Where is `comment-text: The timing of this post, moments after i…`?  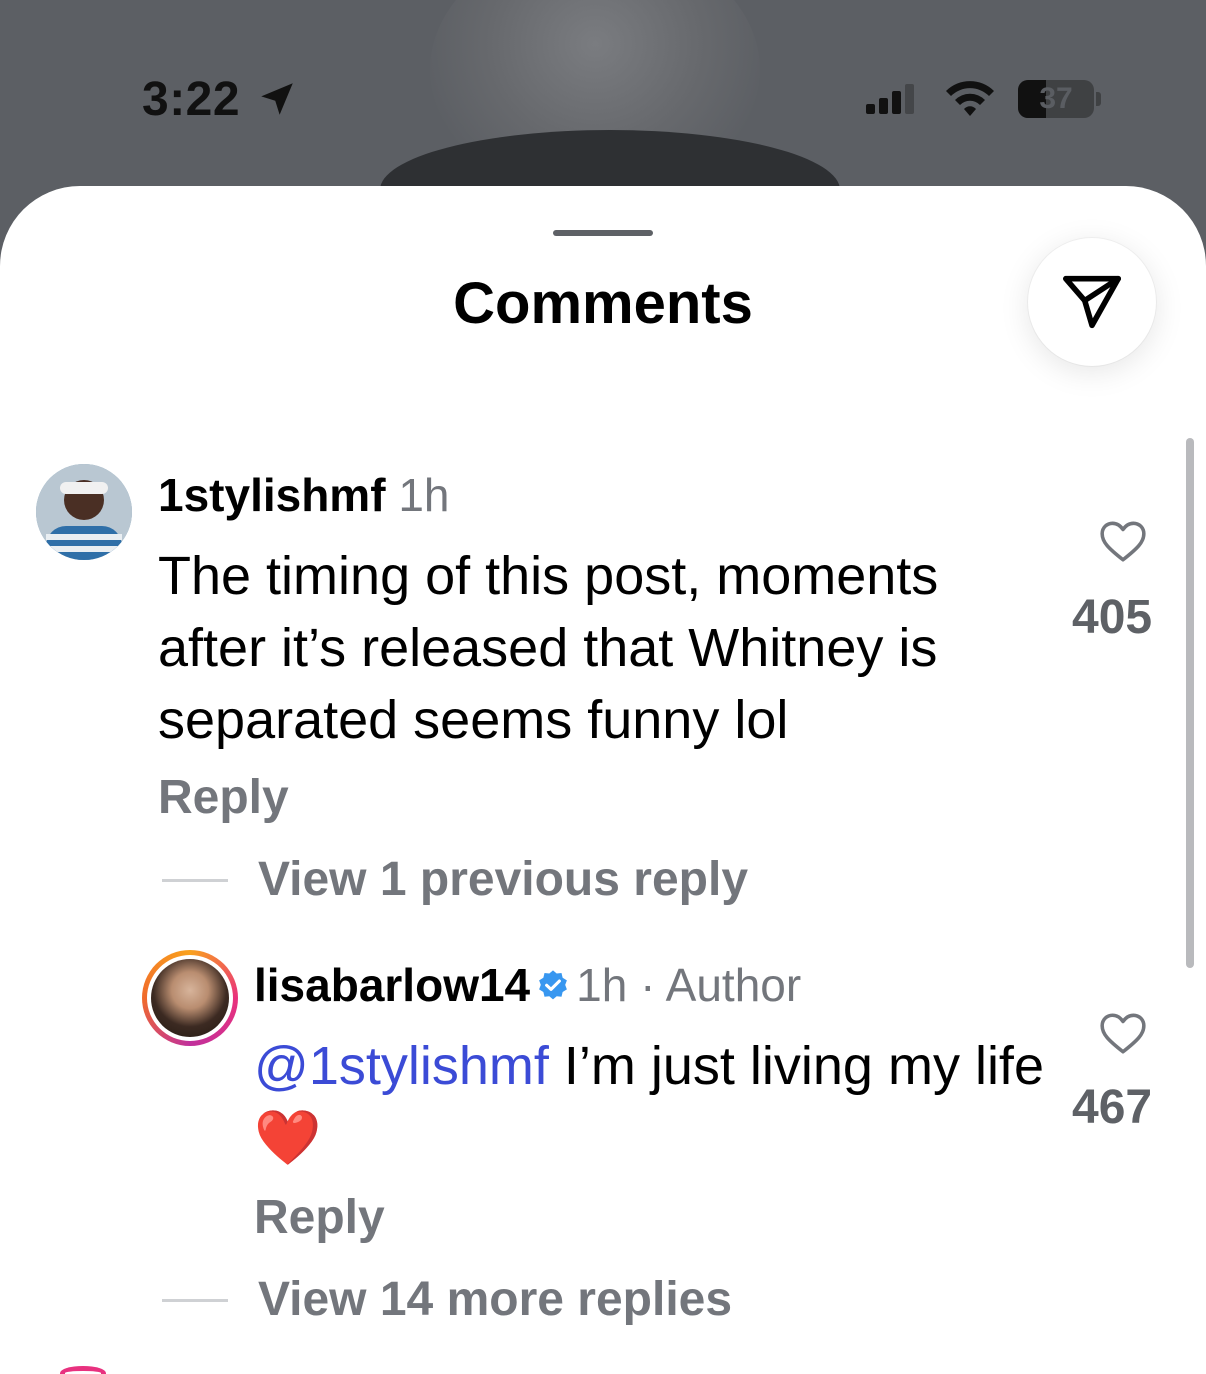
comment-text: The timing of this post, moments after i… is located at coordinates (548, 648).